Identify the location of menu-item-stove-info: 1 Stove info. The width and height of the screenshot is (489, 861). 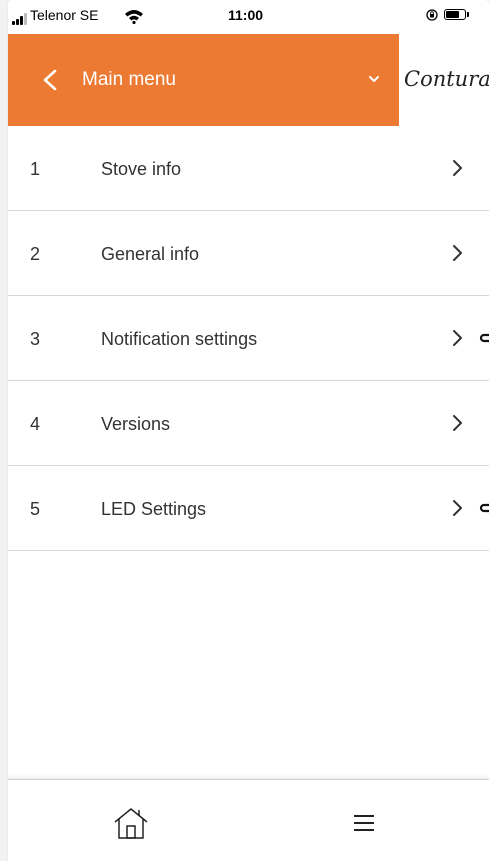
(248, 168).